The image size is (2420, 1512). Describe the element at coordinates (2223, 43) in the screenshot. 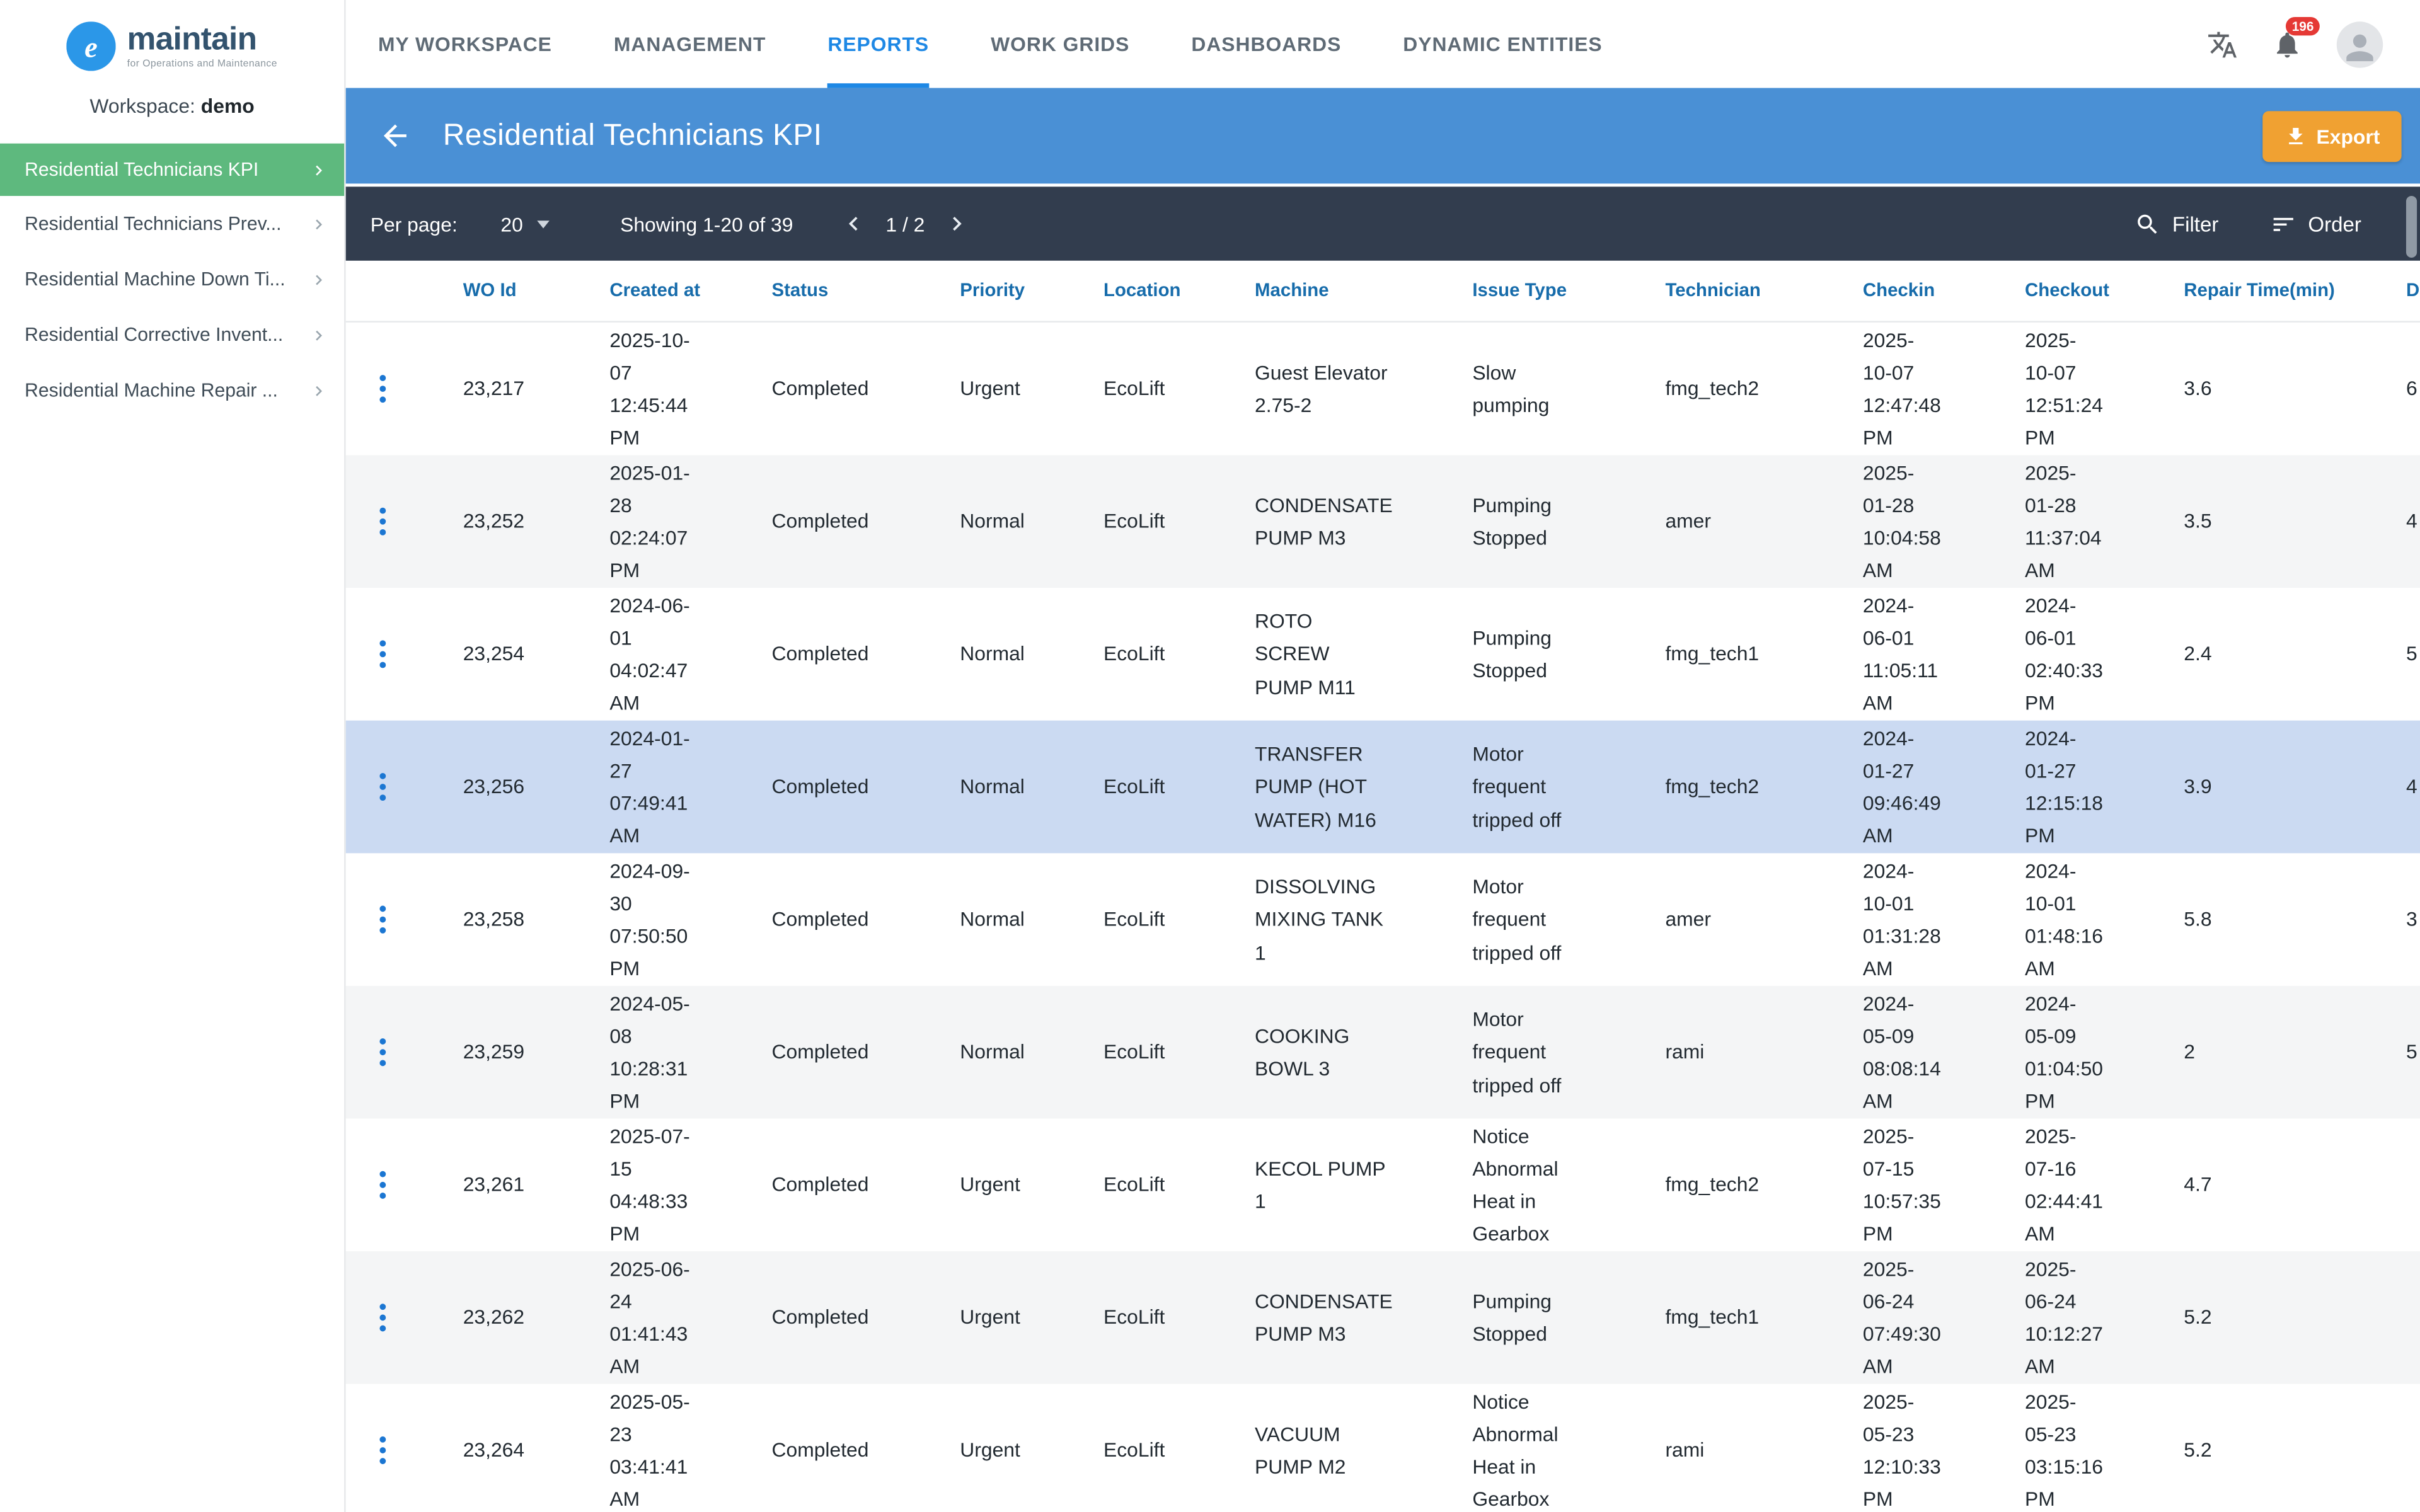

I see `translate-icon` at that location.